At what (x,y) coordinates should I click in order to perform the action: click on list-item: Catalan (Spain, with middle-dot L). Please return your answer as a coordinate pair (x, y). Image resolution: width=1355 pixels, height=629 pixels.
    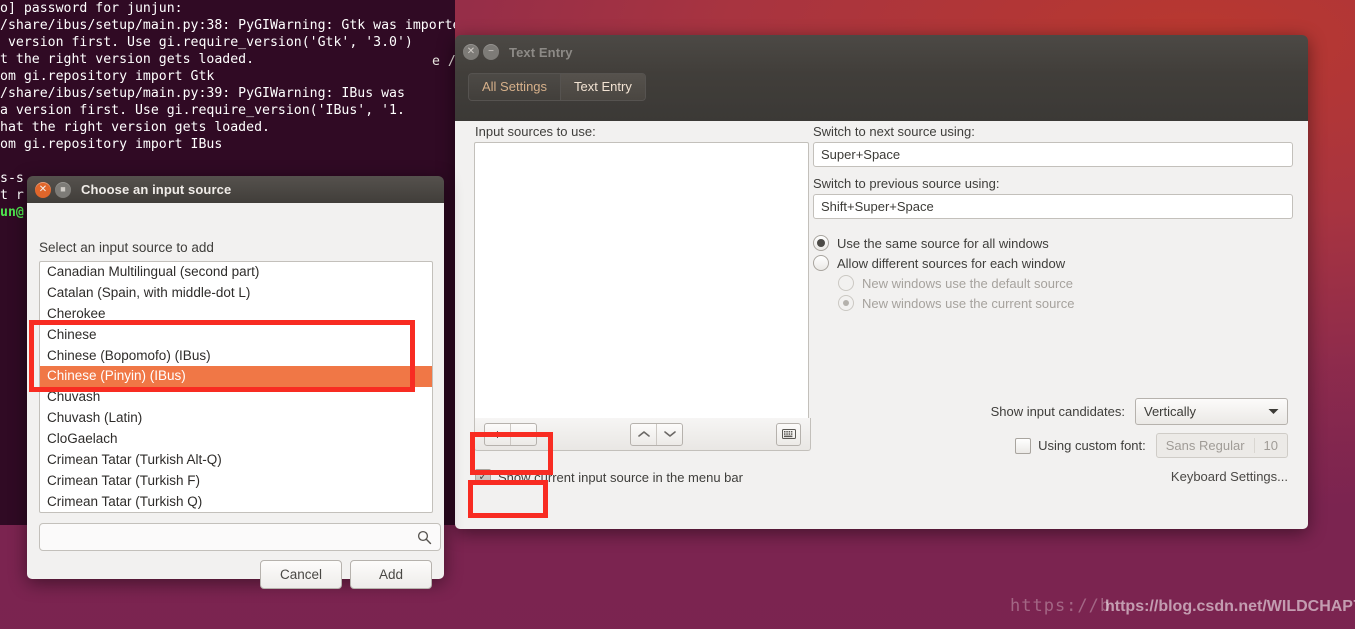
    Looking at the image, I should click on (236, 293).